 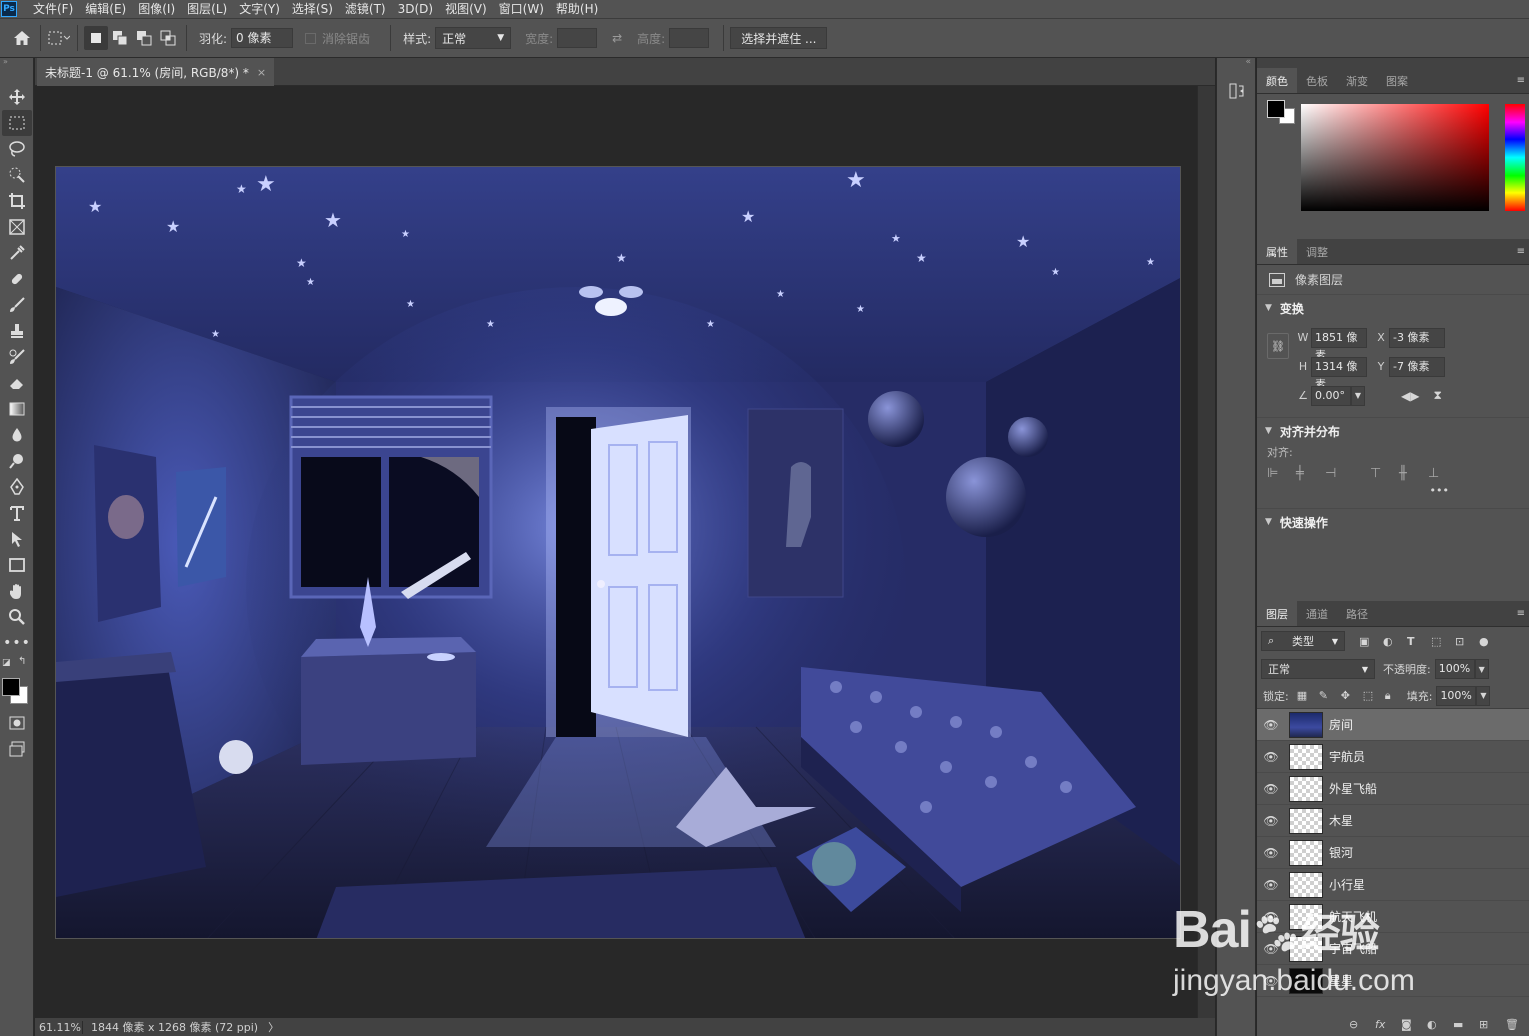 I want to click on delete-layer-icon: 🗑︎, so click(x=1512, y=1024).